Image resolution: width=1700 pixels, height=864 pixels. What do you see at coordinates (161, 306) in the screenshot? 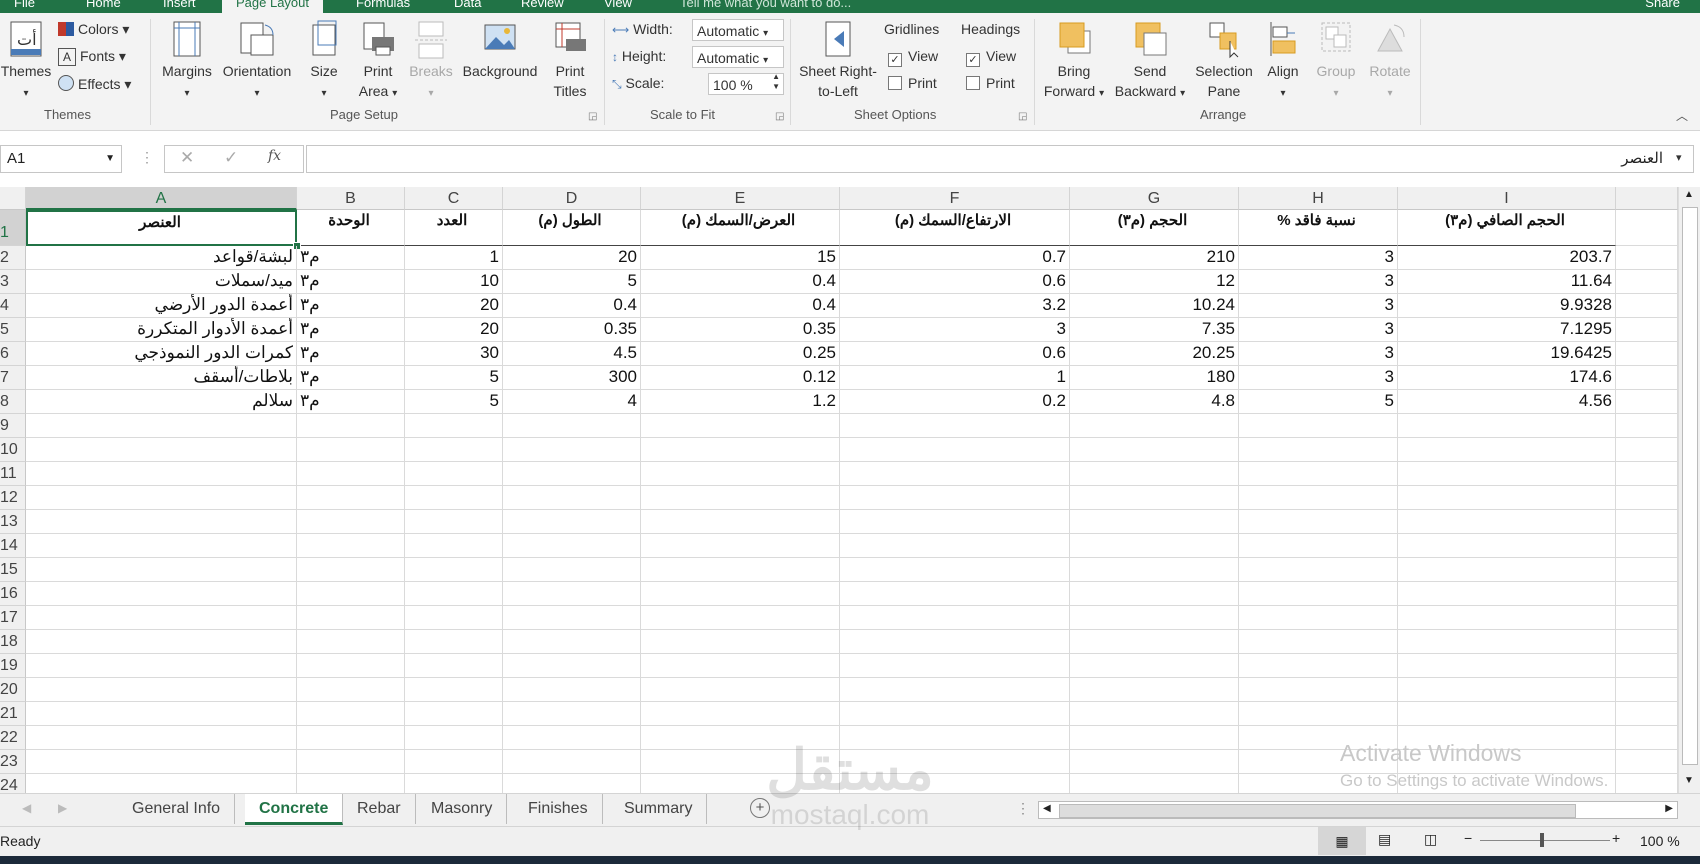
I see `table-cell: أعمدة الدور الأرضي` at bounding box center [161, 306].